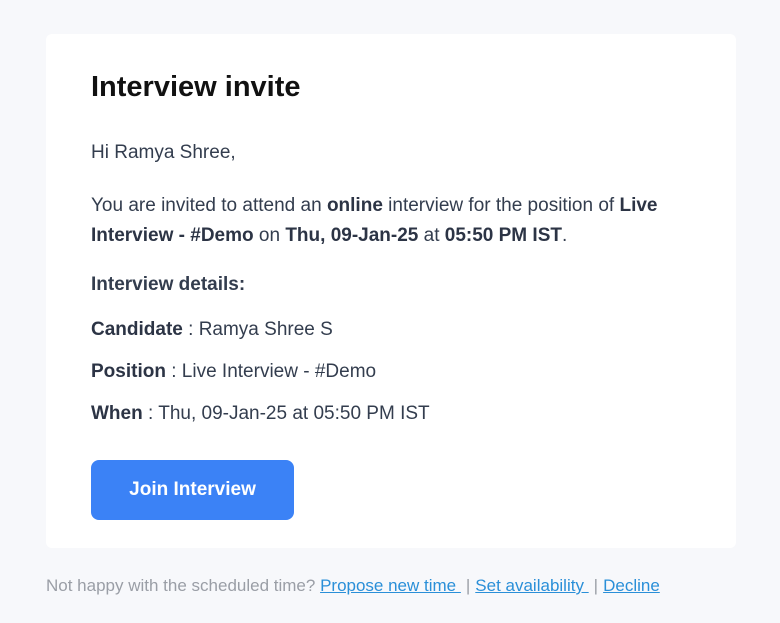 The height and width of the screenshot is (623, 780). What do you see at coordinates (183, 585) in the screenshot?
I see `footer-prompt: Not happy with the scheduled time?` at bounding box center [183, 585].